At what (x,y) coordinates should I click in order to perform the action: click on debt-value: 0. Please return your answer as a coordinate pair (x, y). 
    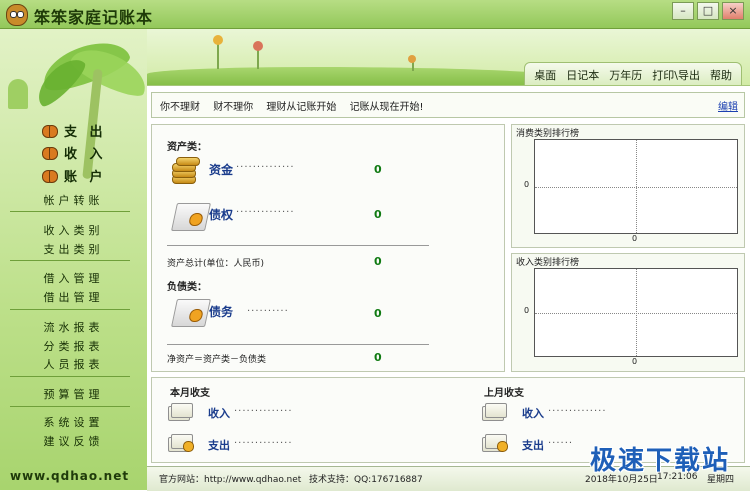
    Looking at the image, I should click on (378, 313).